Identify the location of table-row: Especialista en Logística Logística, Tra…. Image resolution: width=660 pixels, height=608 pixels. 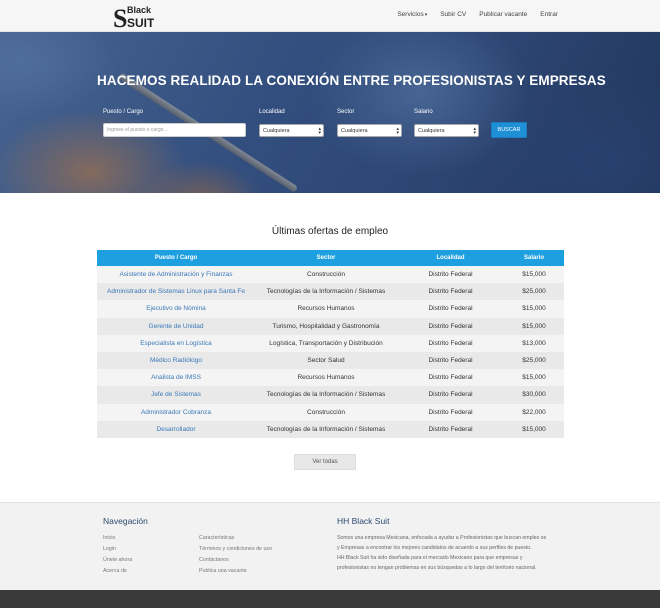
(330, 343).